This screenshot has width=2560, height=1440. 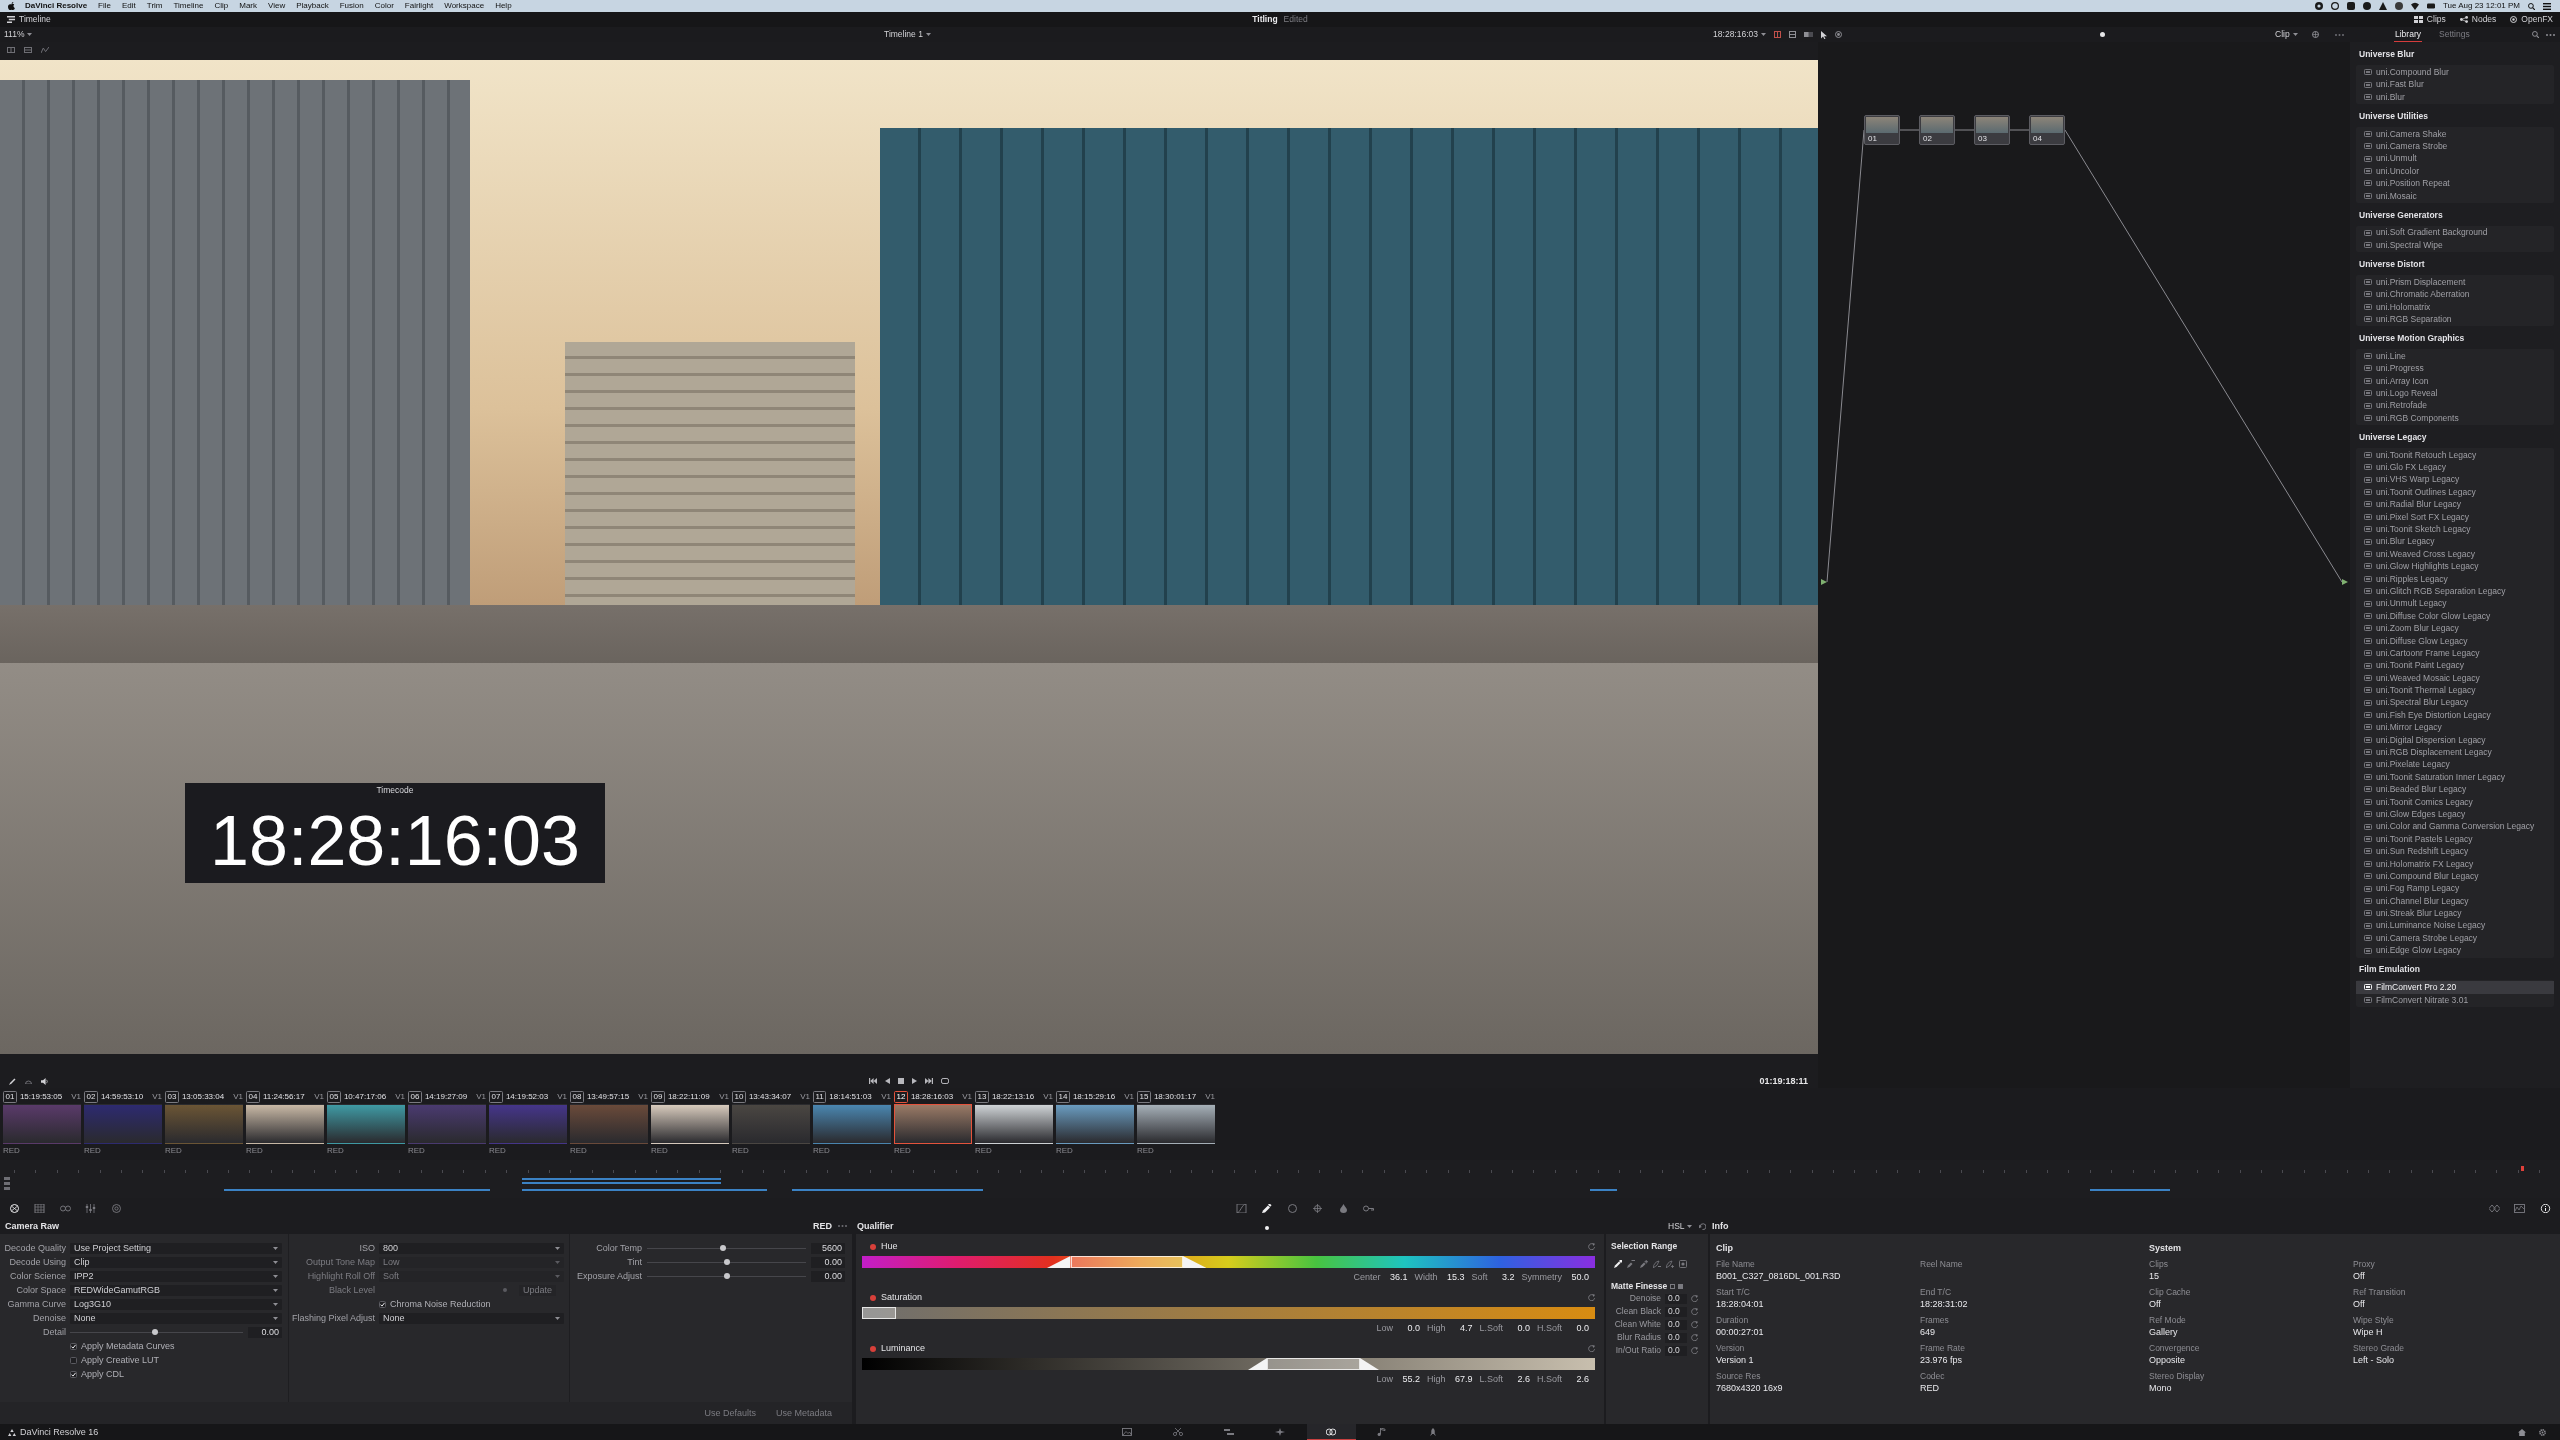 What do you see at coordinates (873, 1348) in the screenshot?
I see `enable-dot-icon` at bounding box center [873, 1348].